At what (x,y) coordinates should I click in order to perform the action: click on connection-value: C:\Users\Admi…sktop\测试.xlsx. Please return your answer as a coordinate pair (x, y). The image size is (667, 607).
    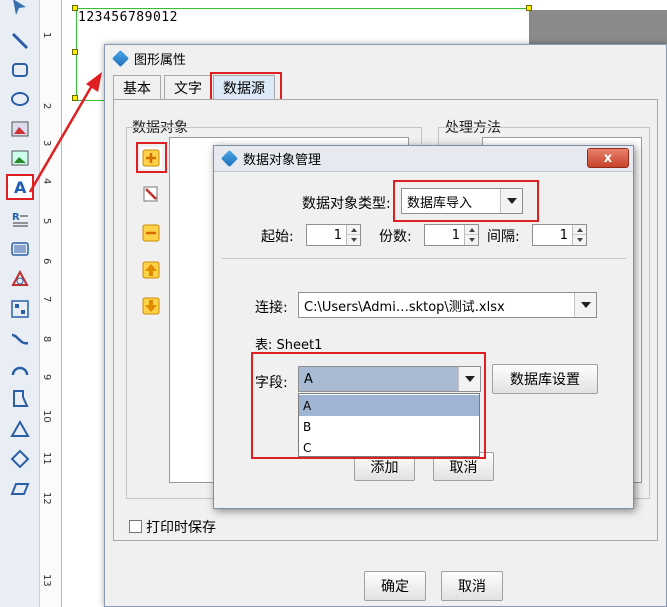
    Looking at the image, I should click on (404, 307).